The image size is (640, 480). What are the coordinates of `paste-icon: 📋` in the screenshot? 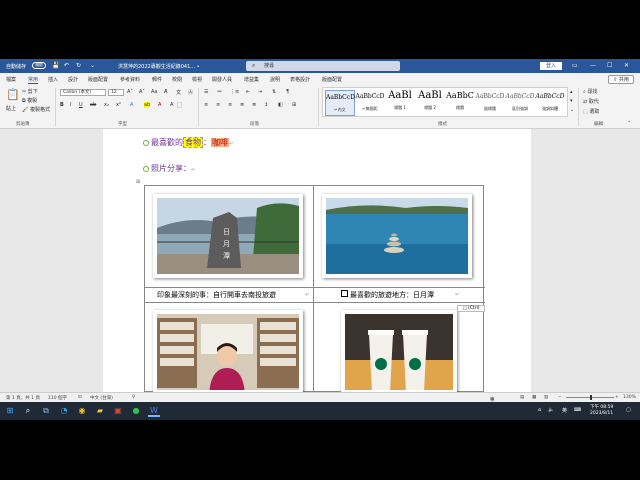 It's located at (13, 94).